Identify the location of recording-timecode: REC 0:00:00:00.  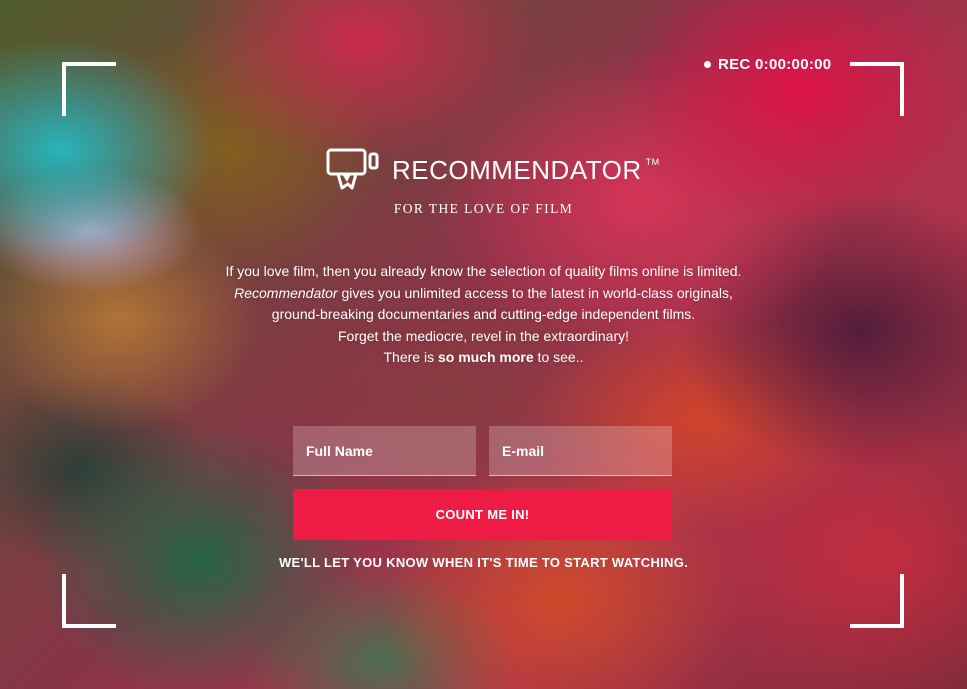
(775, 64).